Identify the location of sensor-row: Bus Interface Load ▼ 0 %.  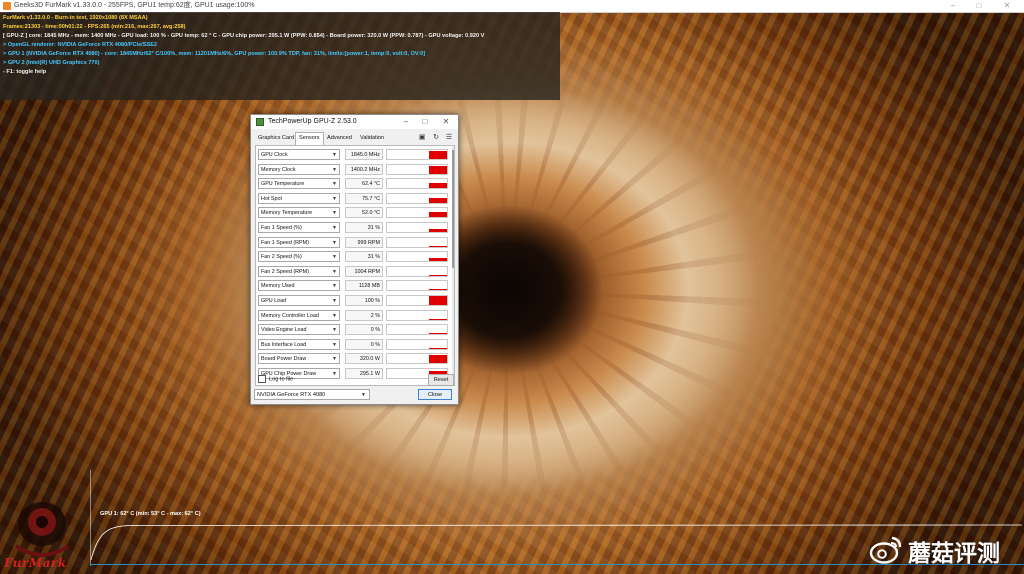
(352, 345).